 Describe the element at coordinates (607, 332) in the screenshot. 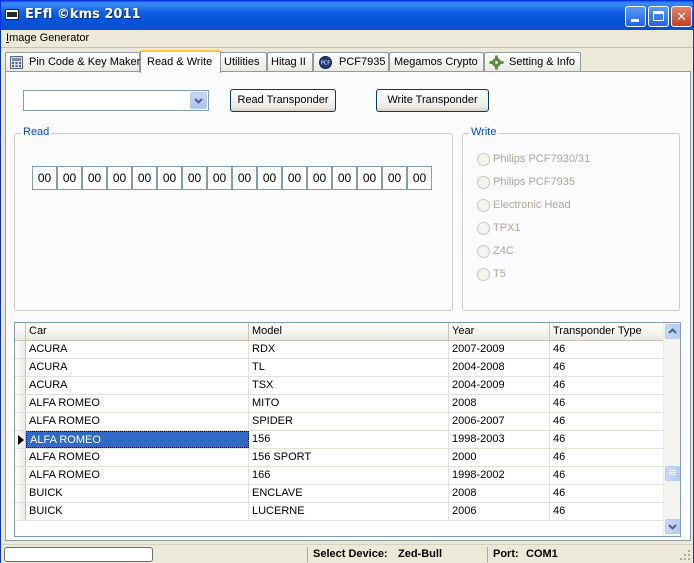

I see `column-header-transponder-type: Transponder Type` at that location.